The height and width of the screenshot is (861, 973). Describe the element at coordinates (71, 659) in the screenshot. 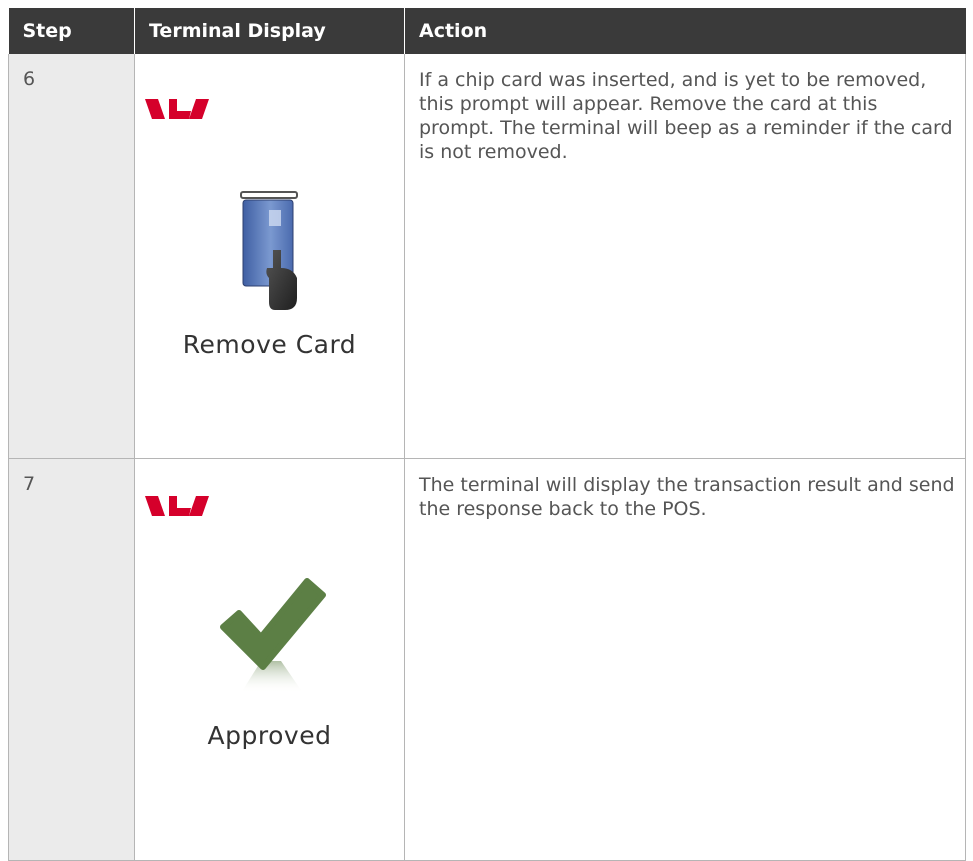

I see `step-number: 7` at that location.